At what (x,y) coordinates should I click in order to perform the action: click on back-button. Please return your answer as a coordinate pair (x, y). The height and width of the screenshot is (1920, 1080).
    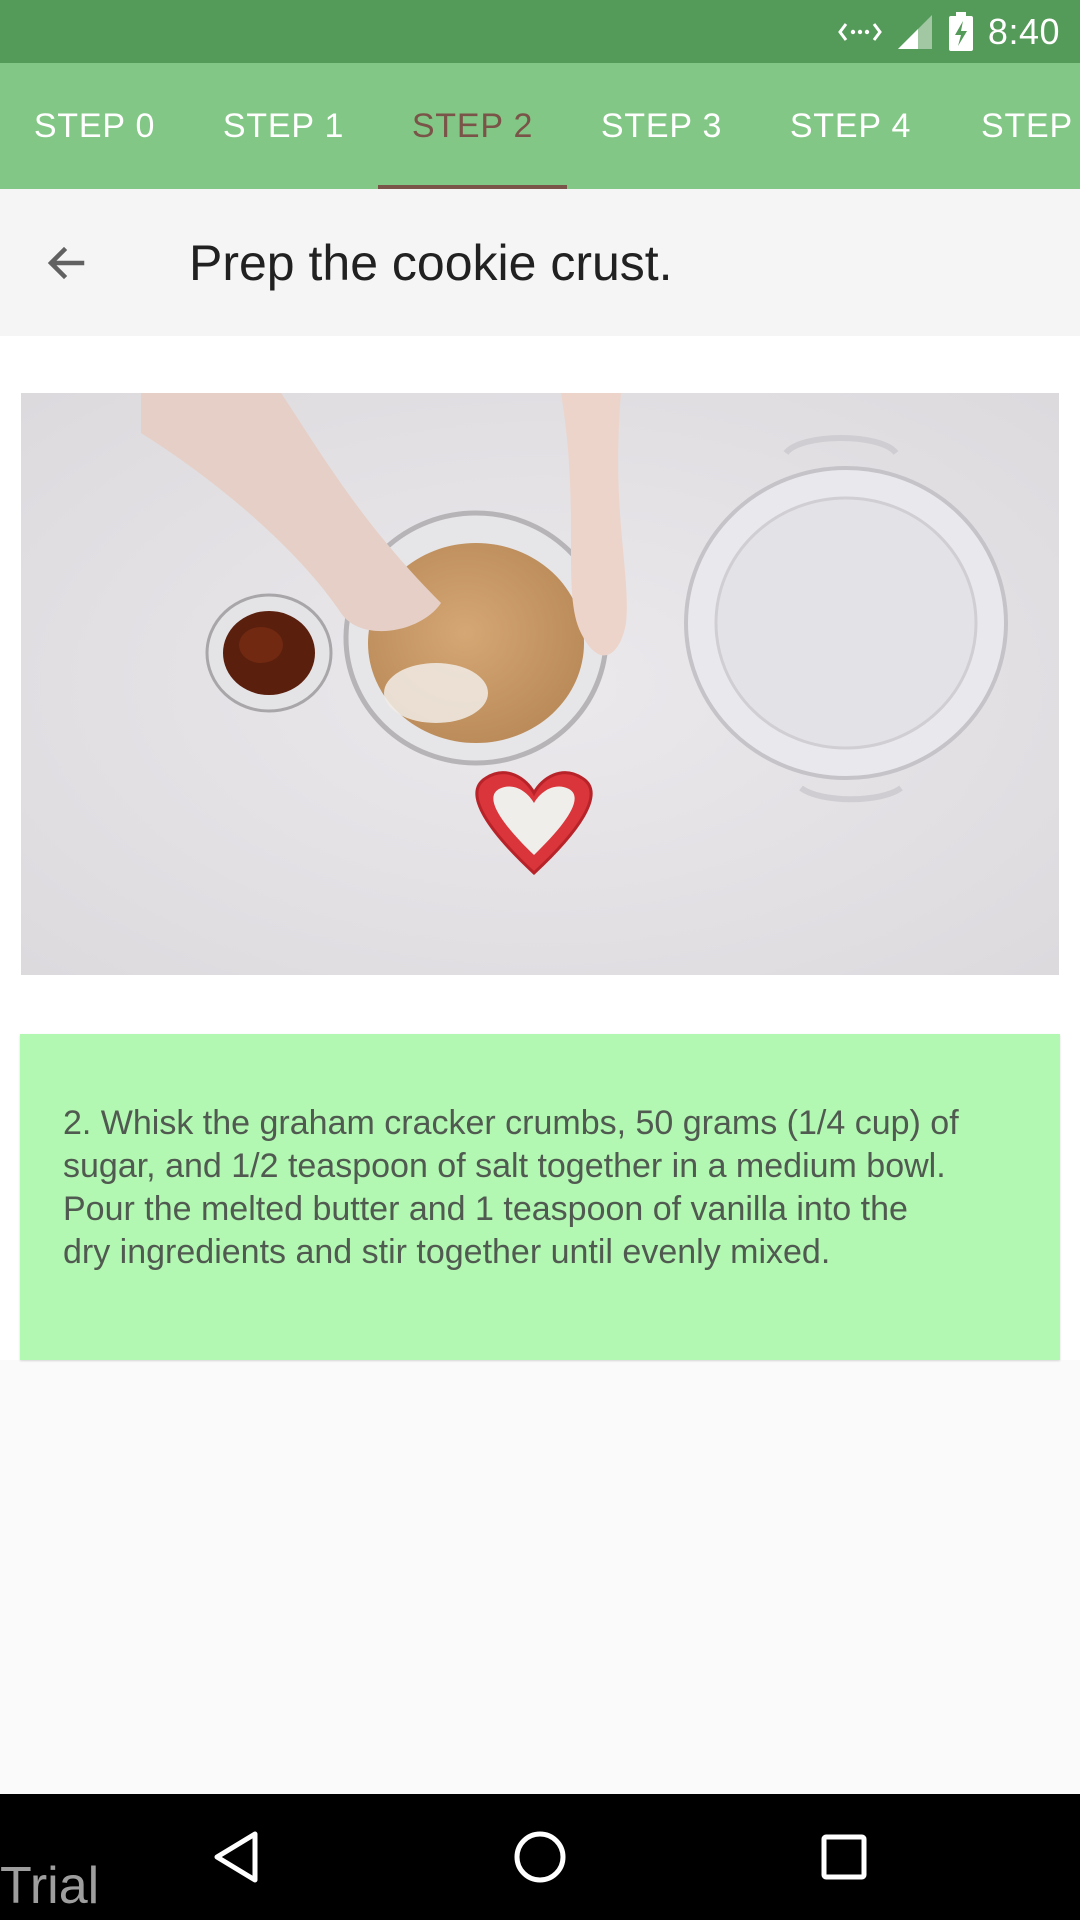
    Looking at the image, I should click on (66, 263).